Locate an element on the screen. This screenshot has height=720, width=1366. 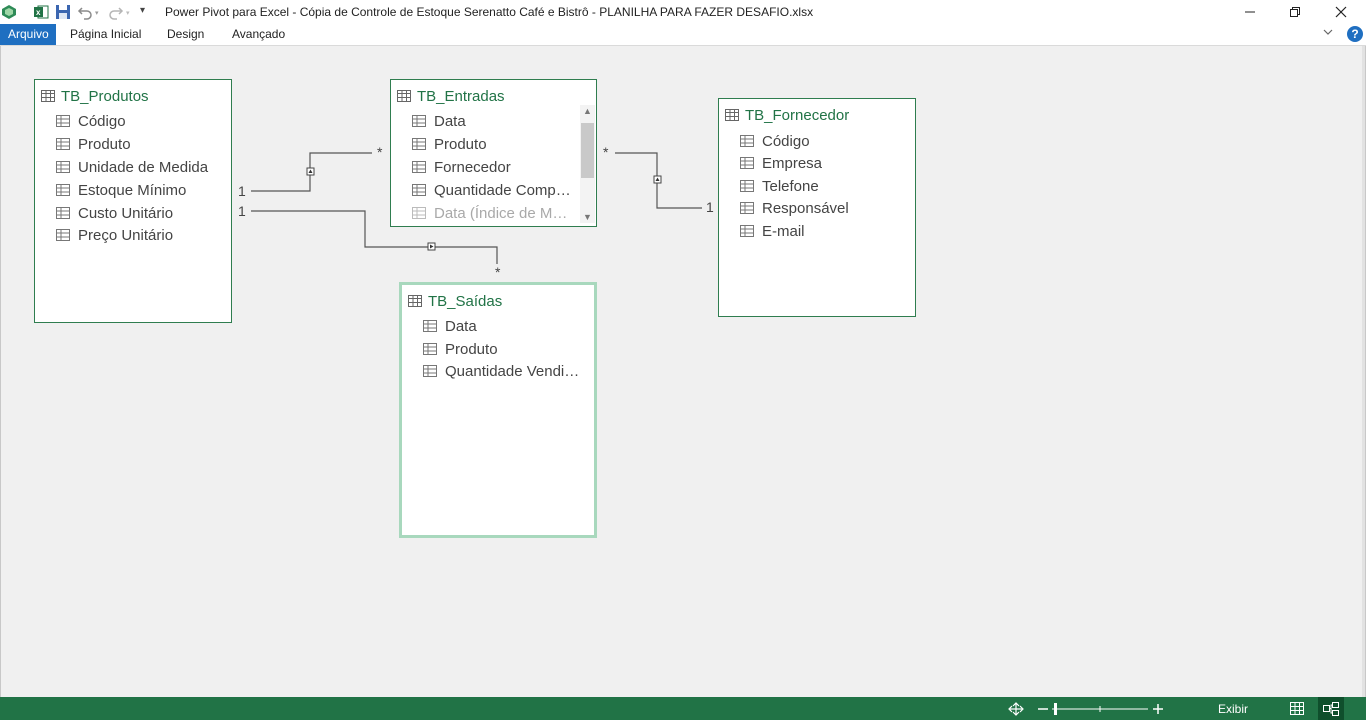
table-header: TB_Produtos is located at coordinates (95, 96).